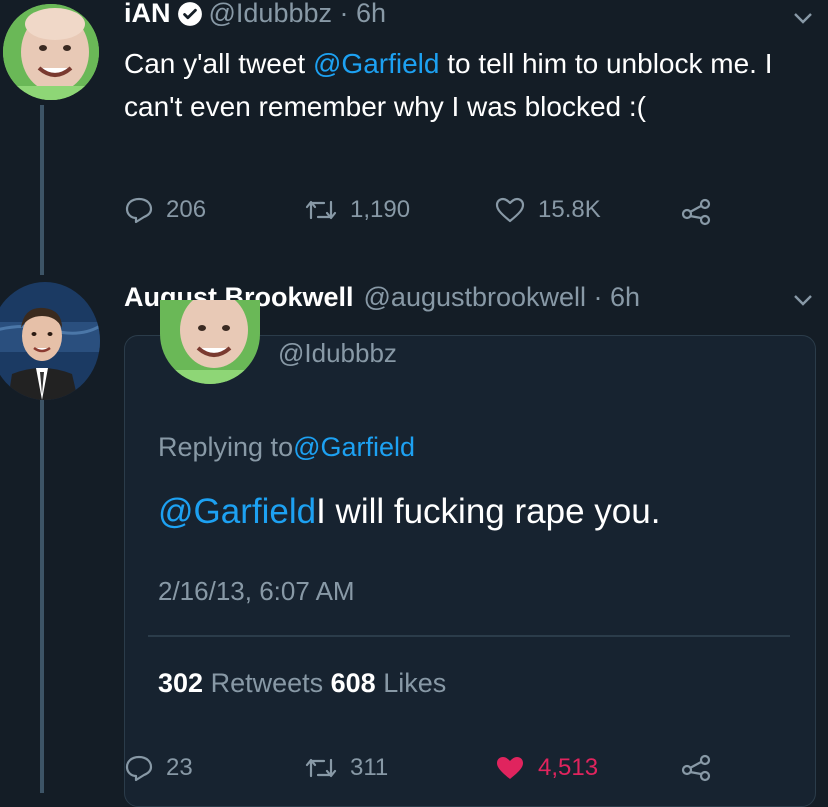  I want to click on verified-badge-icon, so click(190, 14).